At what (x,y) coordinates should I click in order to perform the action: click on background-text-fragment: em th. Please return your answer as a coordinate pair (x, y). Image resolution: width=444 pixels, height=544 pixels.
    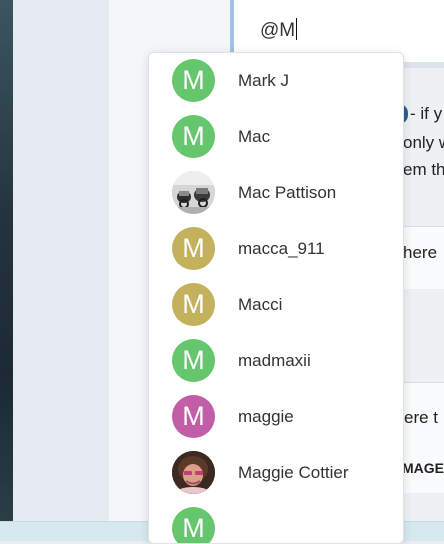
    Looking at the image, I should click on (423, 169).